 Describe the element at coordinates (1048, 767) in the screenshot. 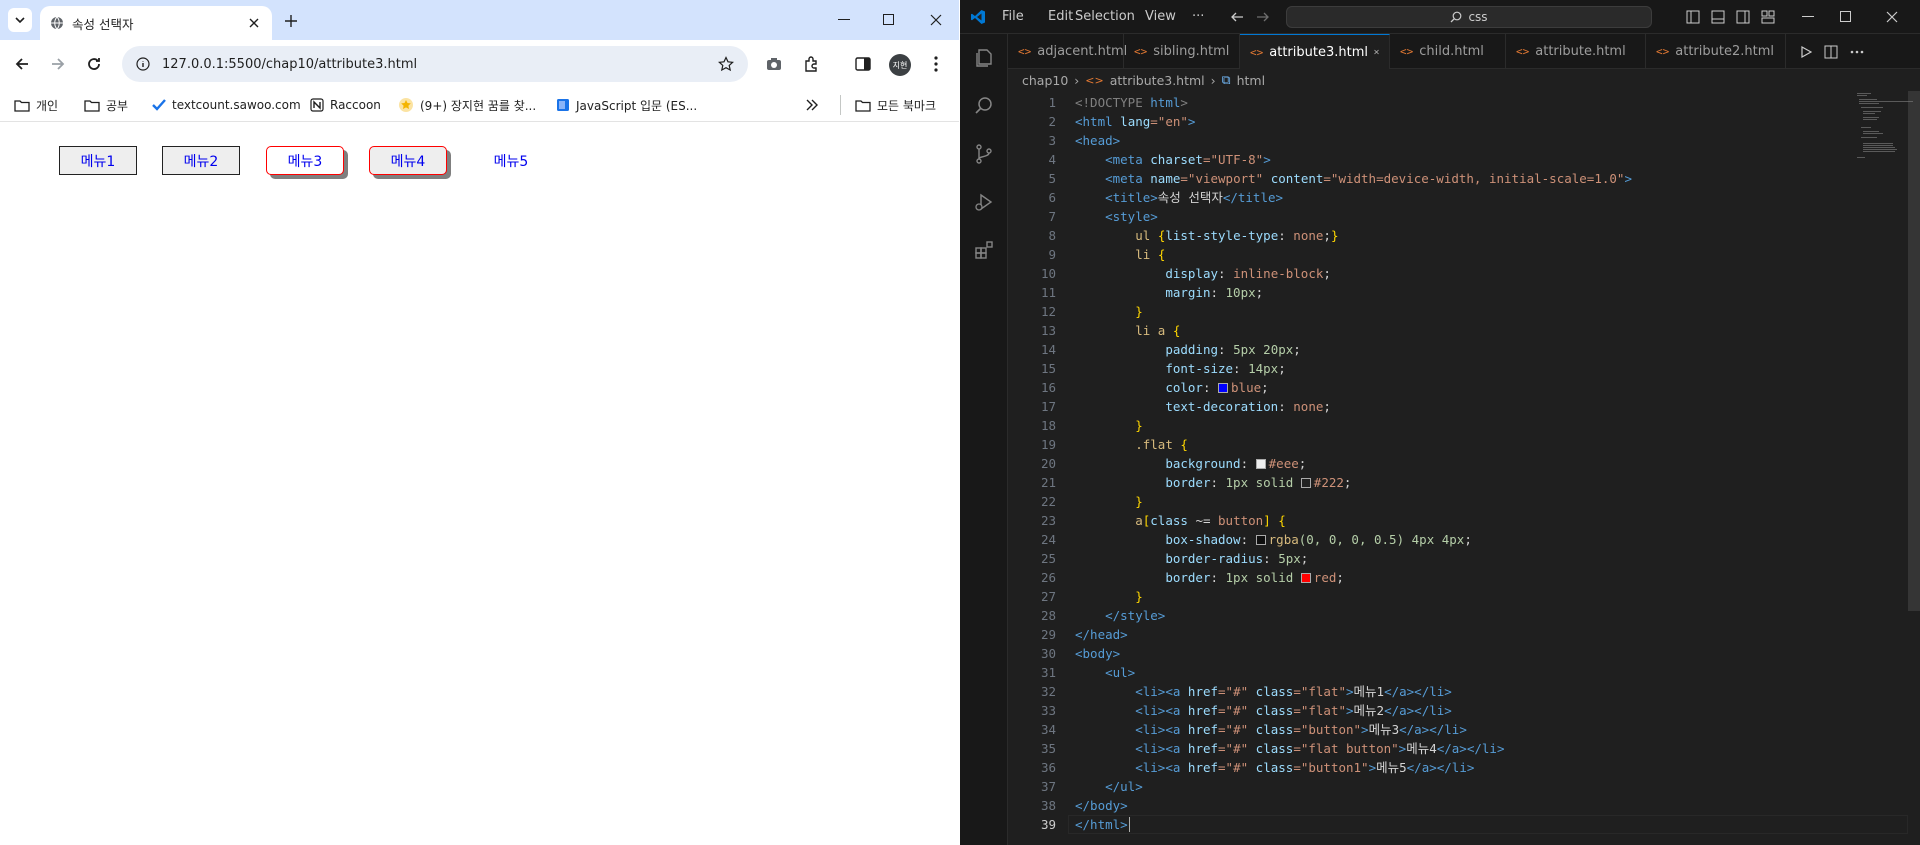

I see `line-number: 36` at that location.